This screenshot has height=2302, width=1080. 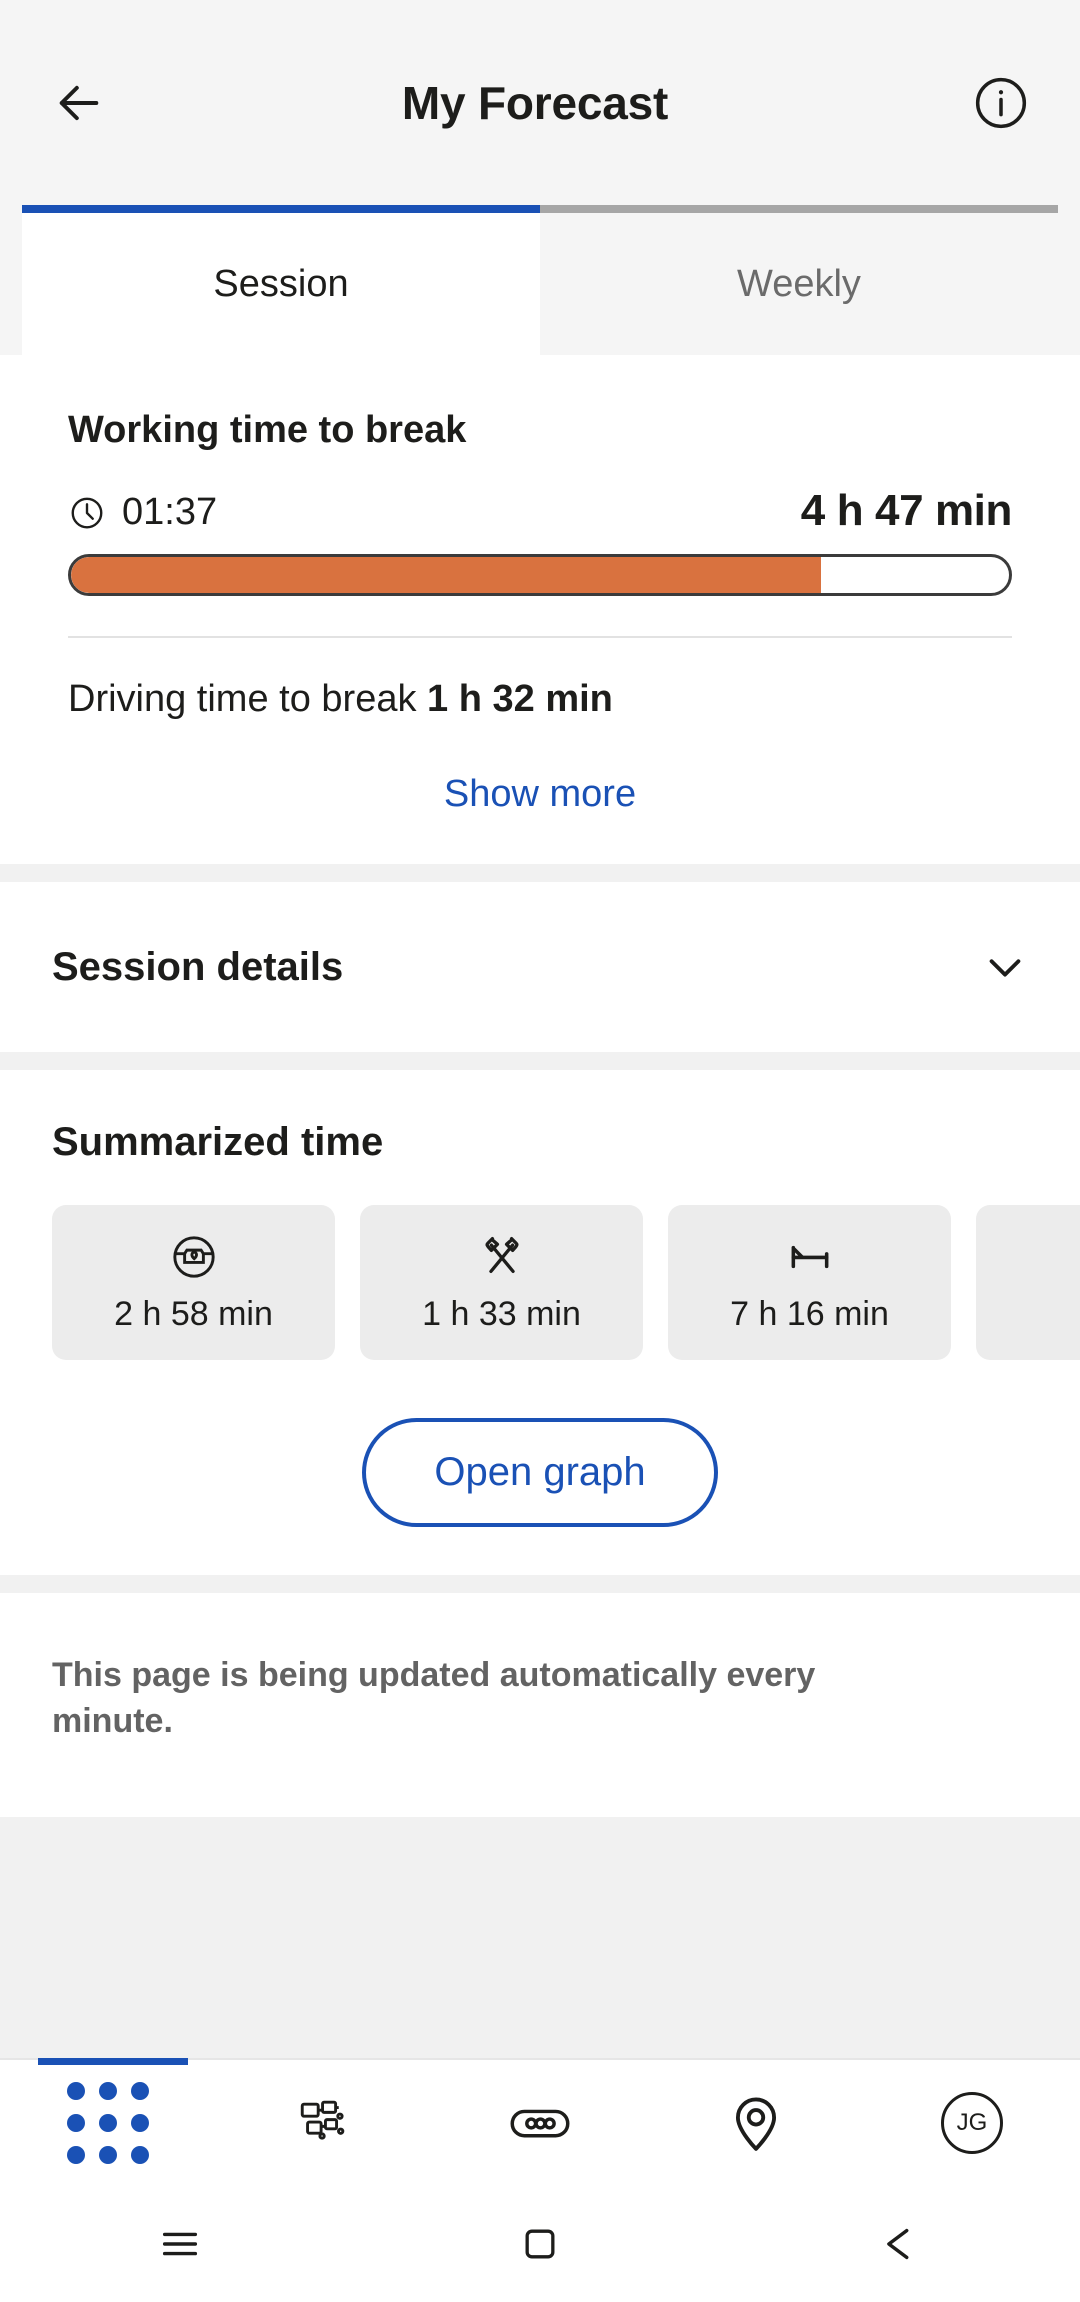 I want to click on bottom-nav: JG, so click(x=540, y=2122).